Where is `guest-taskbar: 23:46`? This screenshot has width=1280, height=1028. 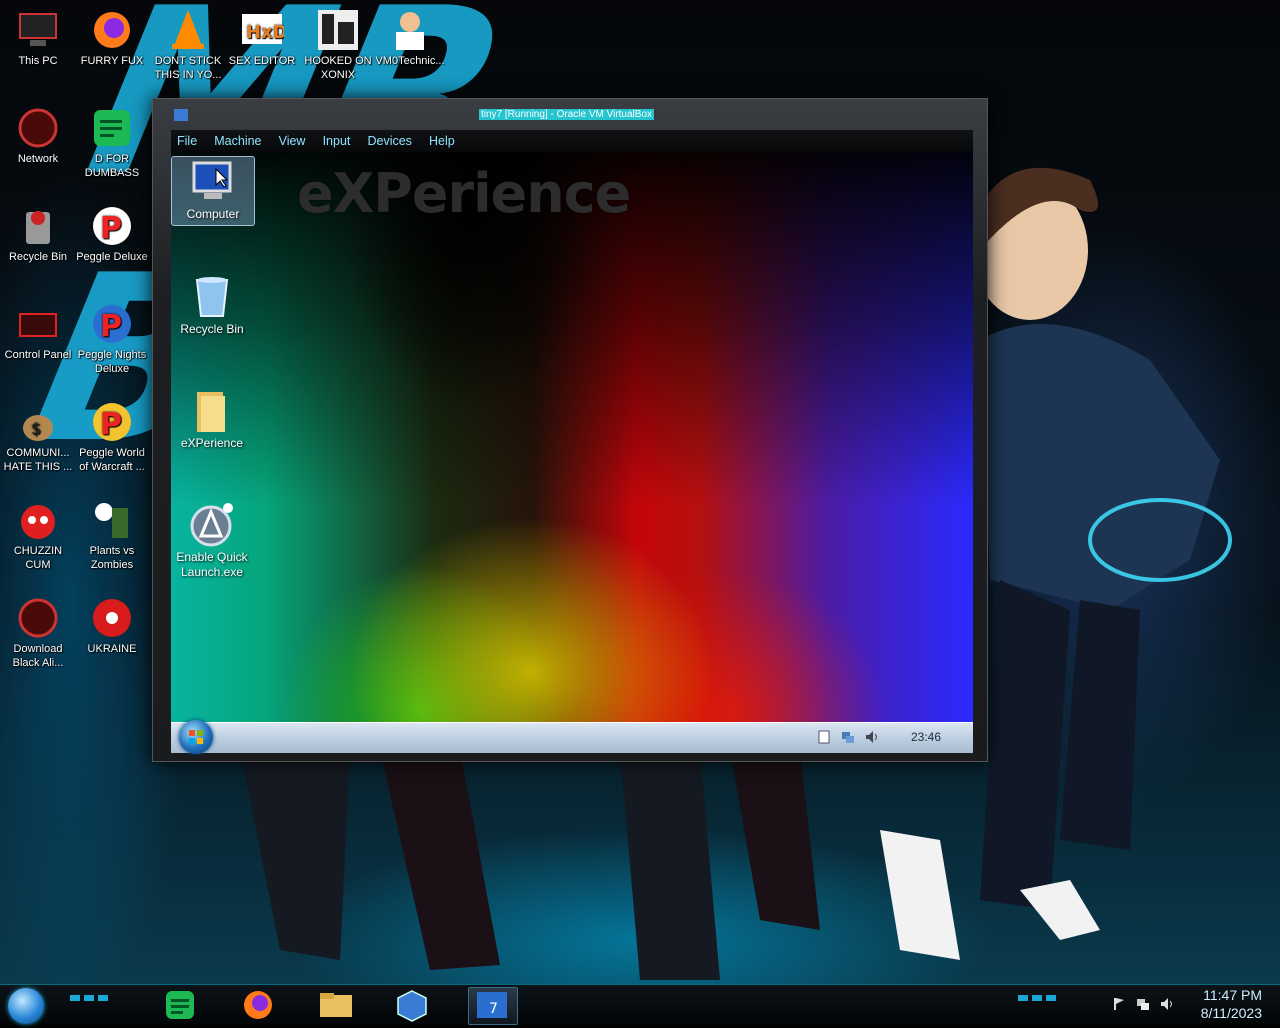 guest-taskbar: 23:46 is located at coordinates (572, 737).